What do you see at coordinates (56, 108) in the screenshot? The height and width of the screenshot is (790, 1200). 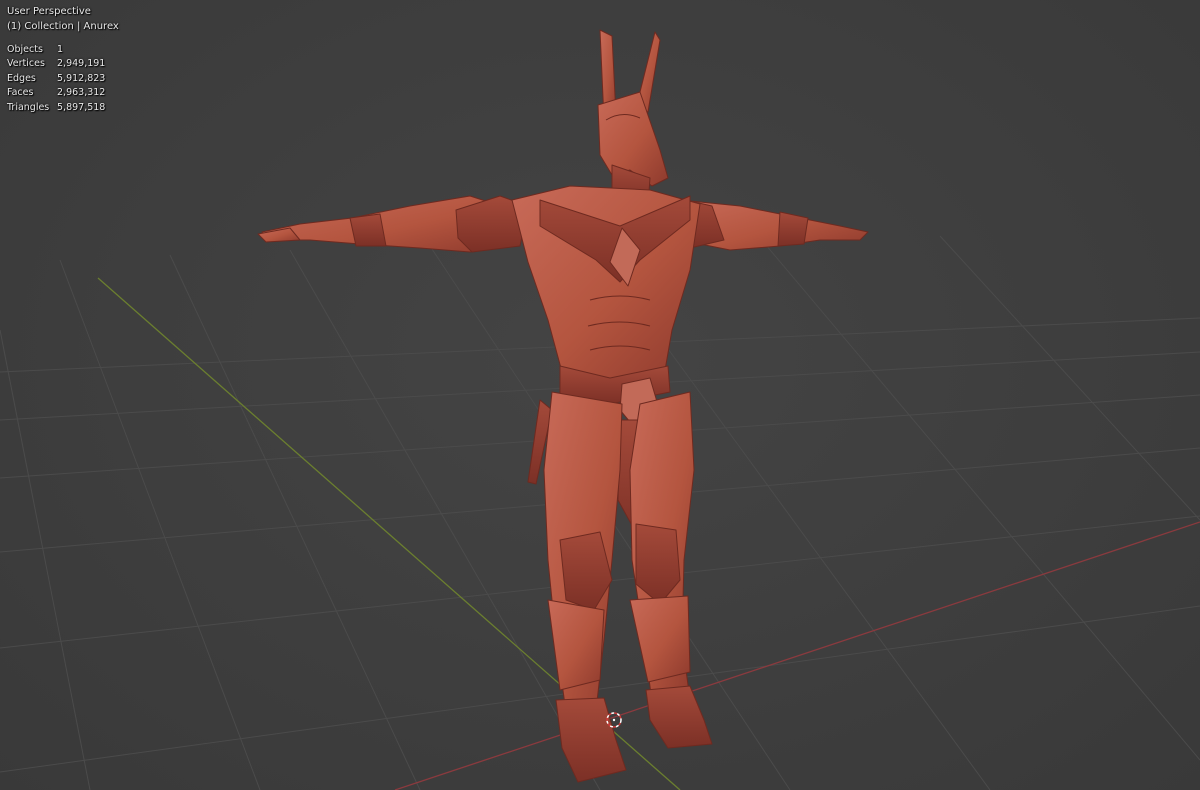 I see `stat-row-triangles: Triangles 5,897,518` at bounding box center [56, 108].